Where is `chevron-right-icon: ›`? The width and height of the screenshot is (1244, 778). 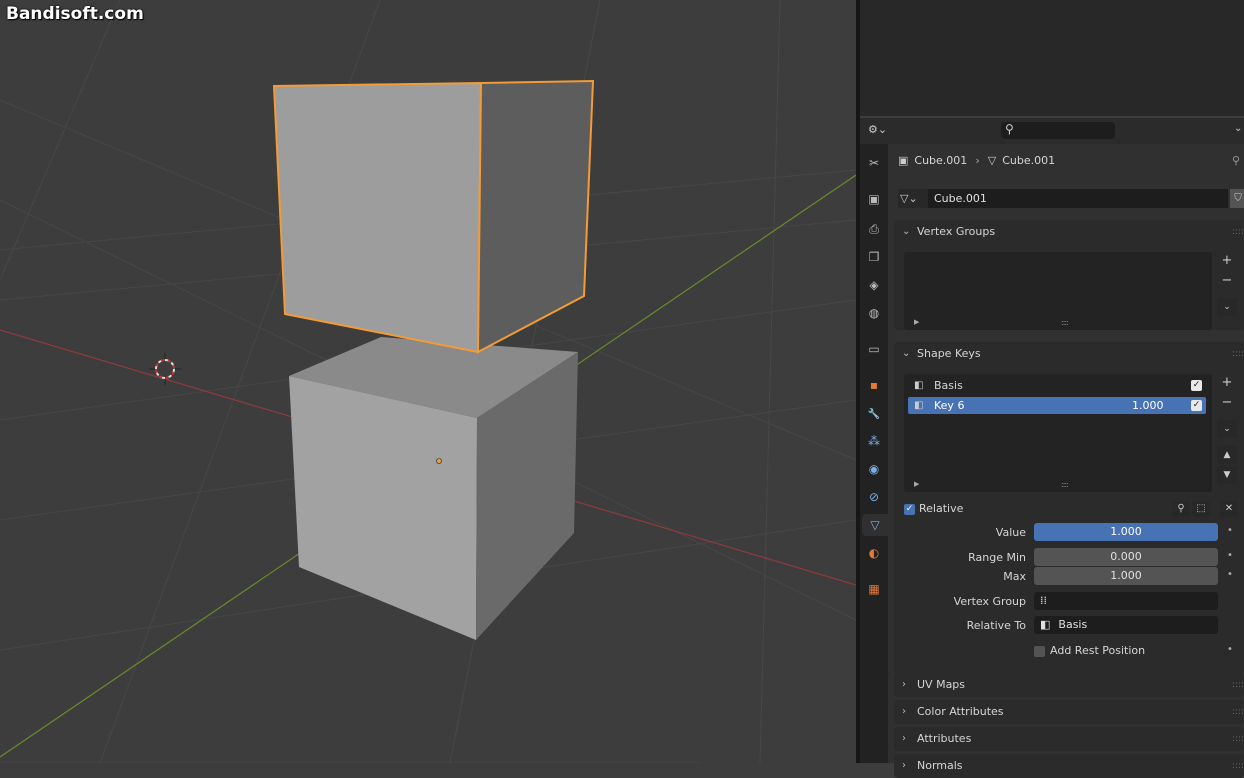 chevron-right-icon: › is located at coordinates (977, 160).